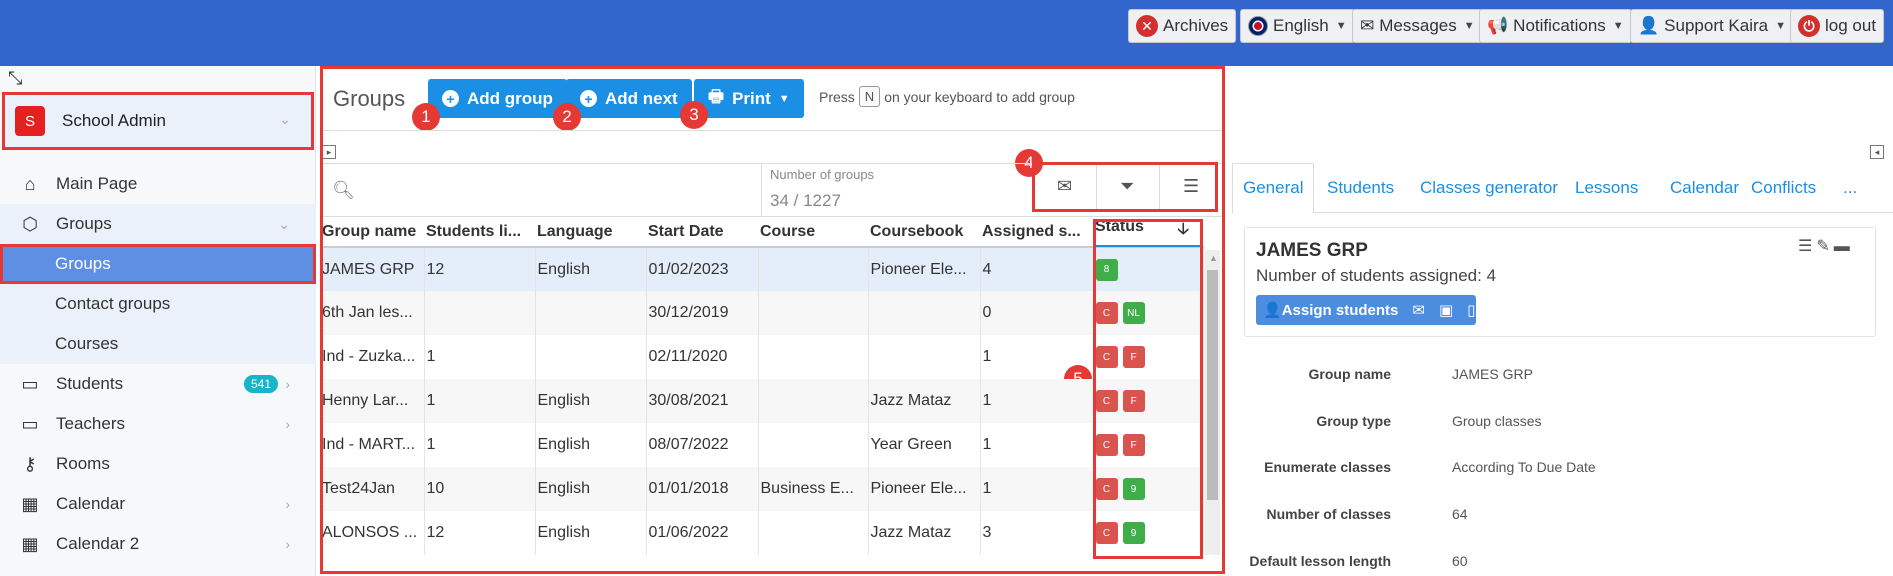  What do you see at coordinates (1807, 246) in the screenshot?
I see `menu-icon: ☰` at bounding box center [1807, 246].